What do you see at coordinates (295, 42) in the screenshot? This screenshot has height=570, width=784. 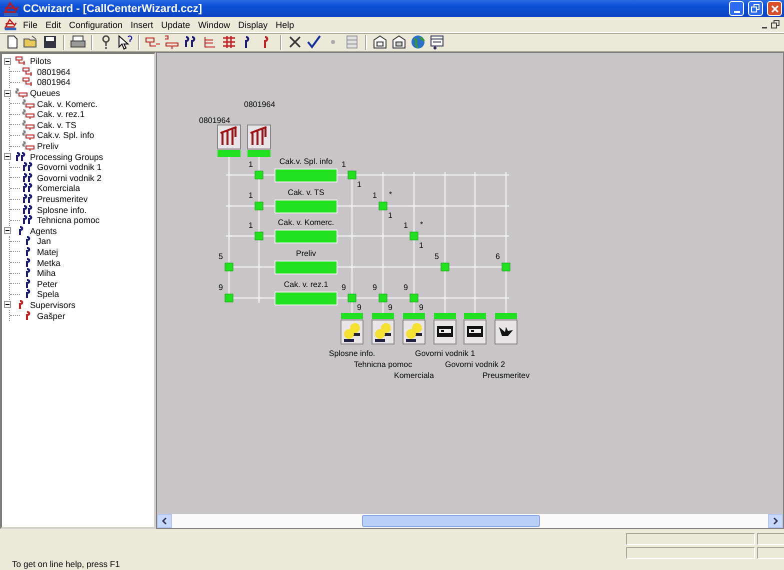 I see `delete-icon` at bounding box center [295, 42].